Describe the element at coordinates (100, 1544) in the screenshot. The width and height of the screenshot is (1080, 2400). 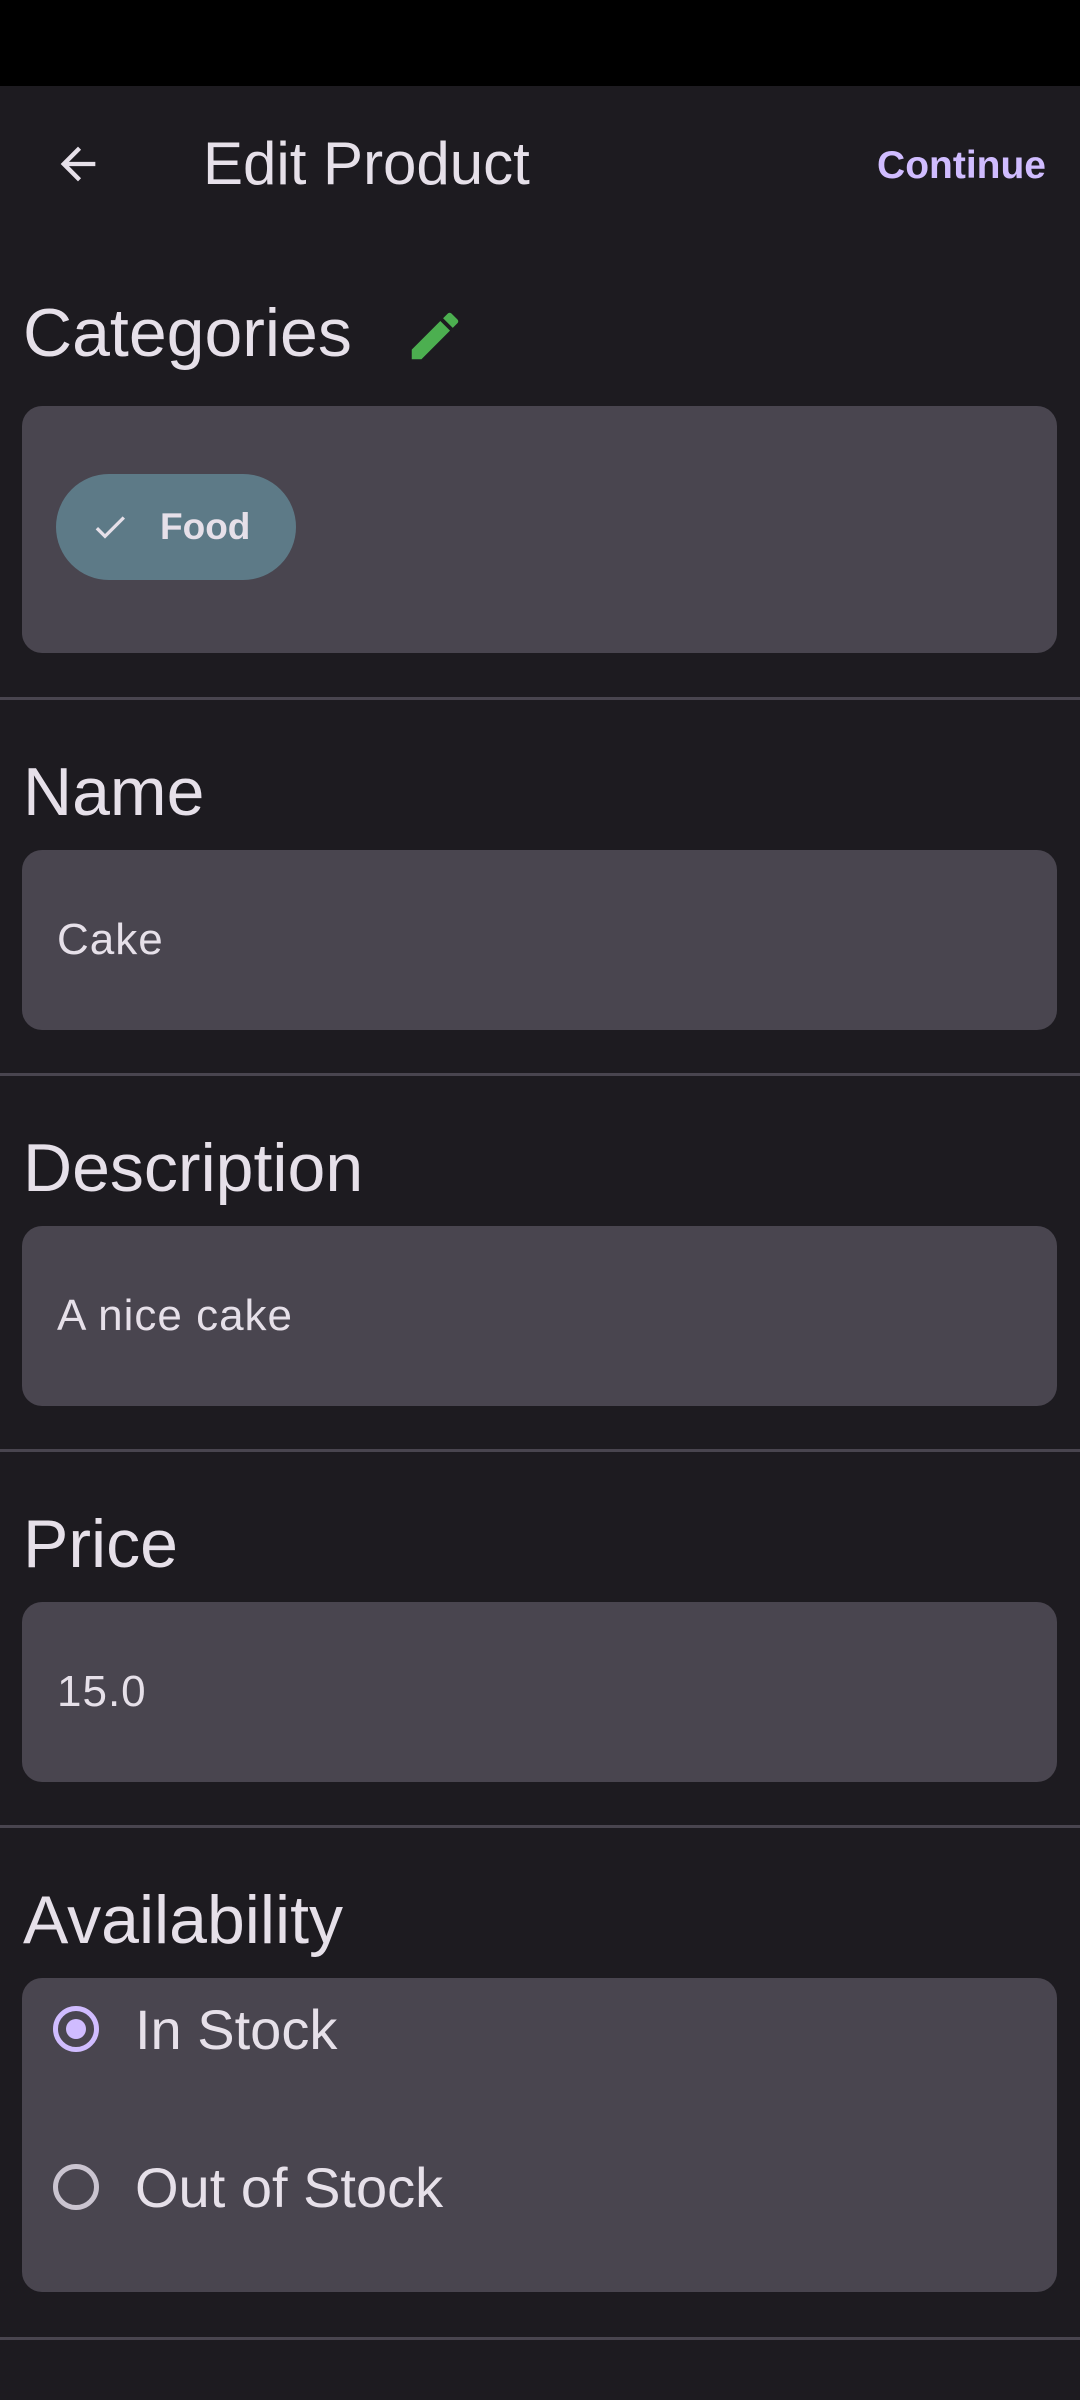
I see `price-title: Price` at that location.